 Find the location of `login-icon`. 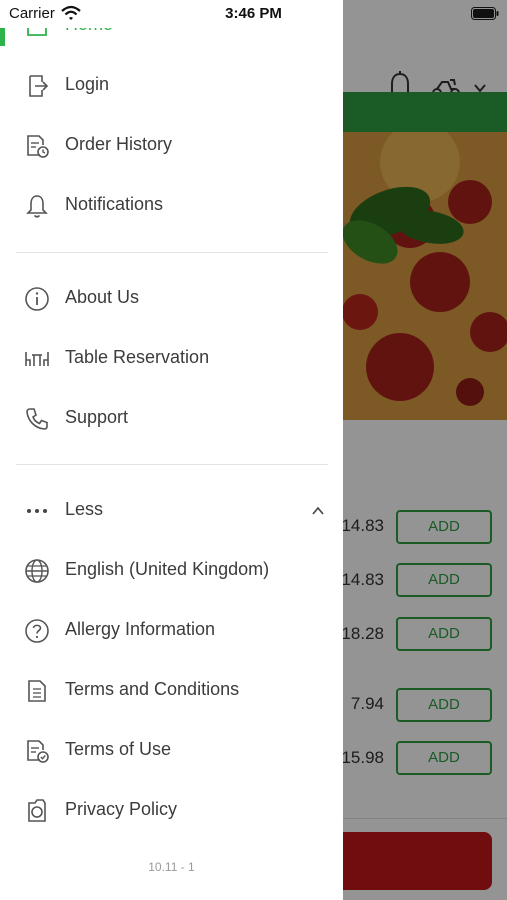

login-icon is located at coordinates (39, 86).